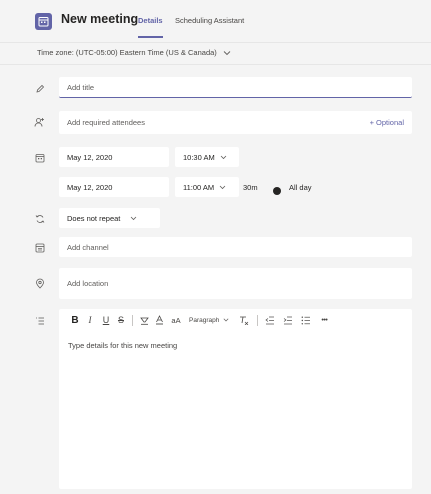 The height and width of the screenshot is (494, 431). I want to click on attendees-input: Add required attendees + Optional, so click(235, 122).